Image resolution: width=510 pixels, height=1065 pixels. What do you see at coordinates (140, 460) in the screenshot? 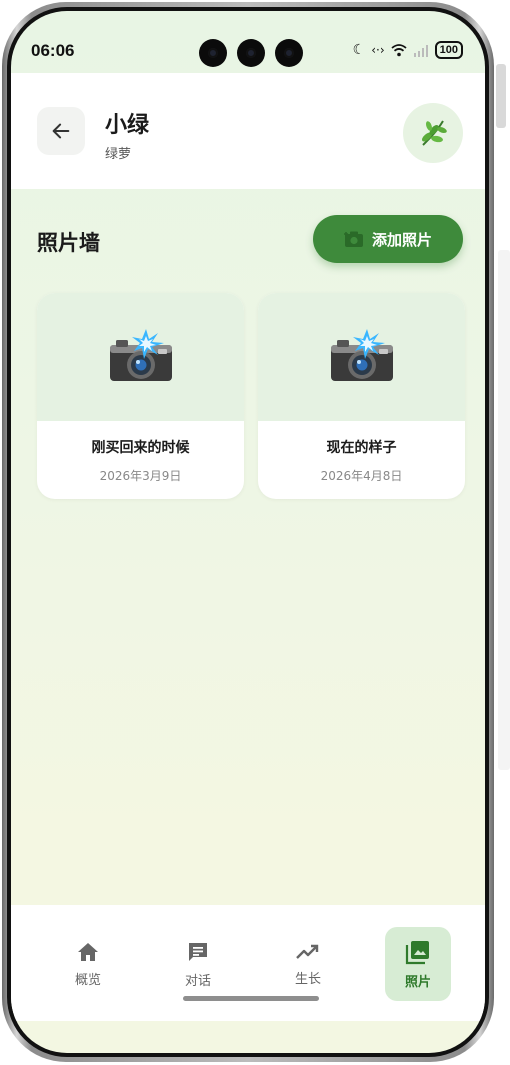
I see `photo-info: 刚买回来的时候 2026年3月9日` at bounding box center [140, 460].